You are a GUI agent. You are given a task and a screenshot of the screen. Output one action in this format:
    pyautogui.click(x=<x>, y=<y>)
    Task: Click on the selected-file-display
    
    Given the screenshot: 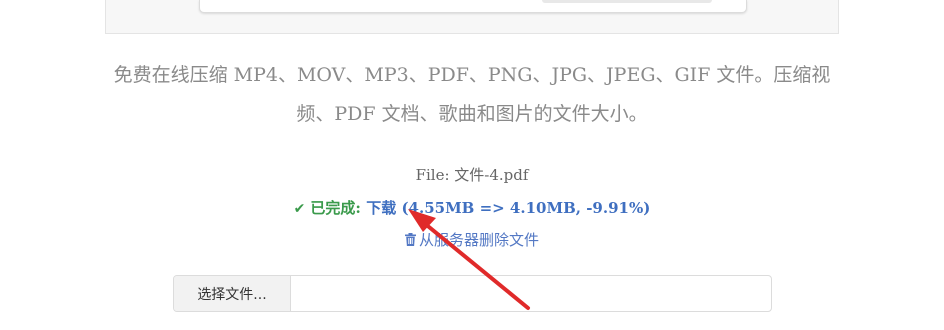 What is the action you would take?
    pyautogui.click(x=531, y=293)
    